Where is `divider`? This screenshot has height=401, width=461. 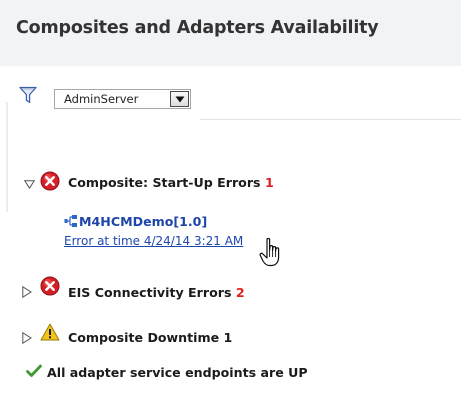
divider is located at coordinates (330, 119).